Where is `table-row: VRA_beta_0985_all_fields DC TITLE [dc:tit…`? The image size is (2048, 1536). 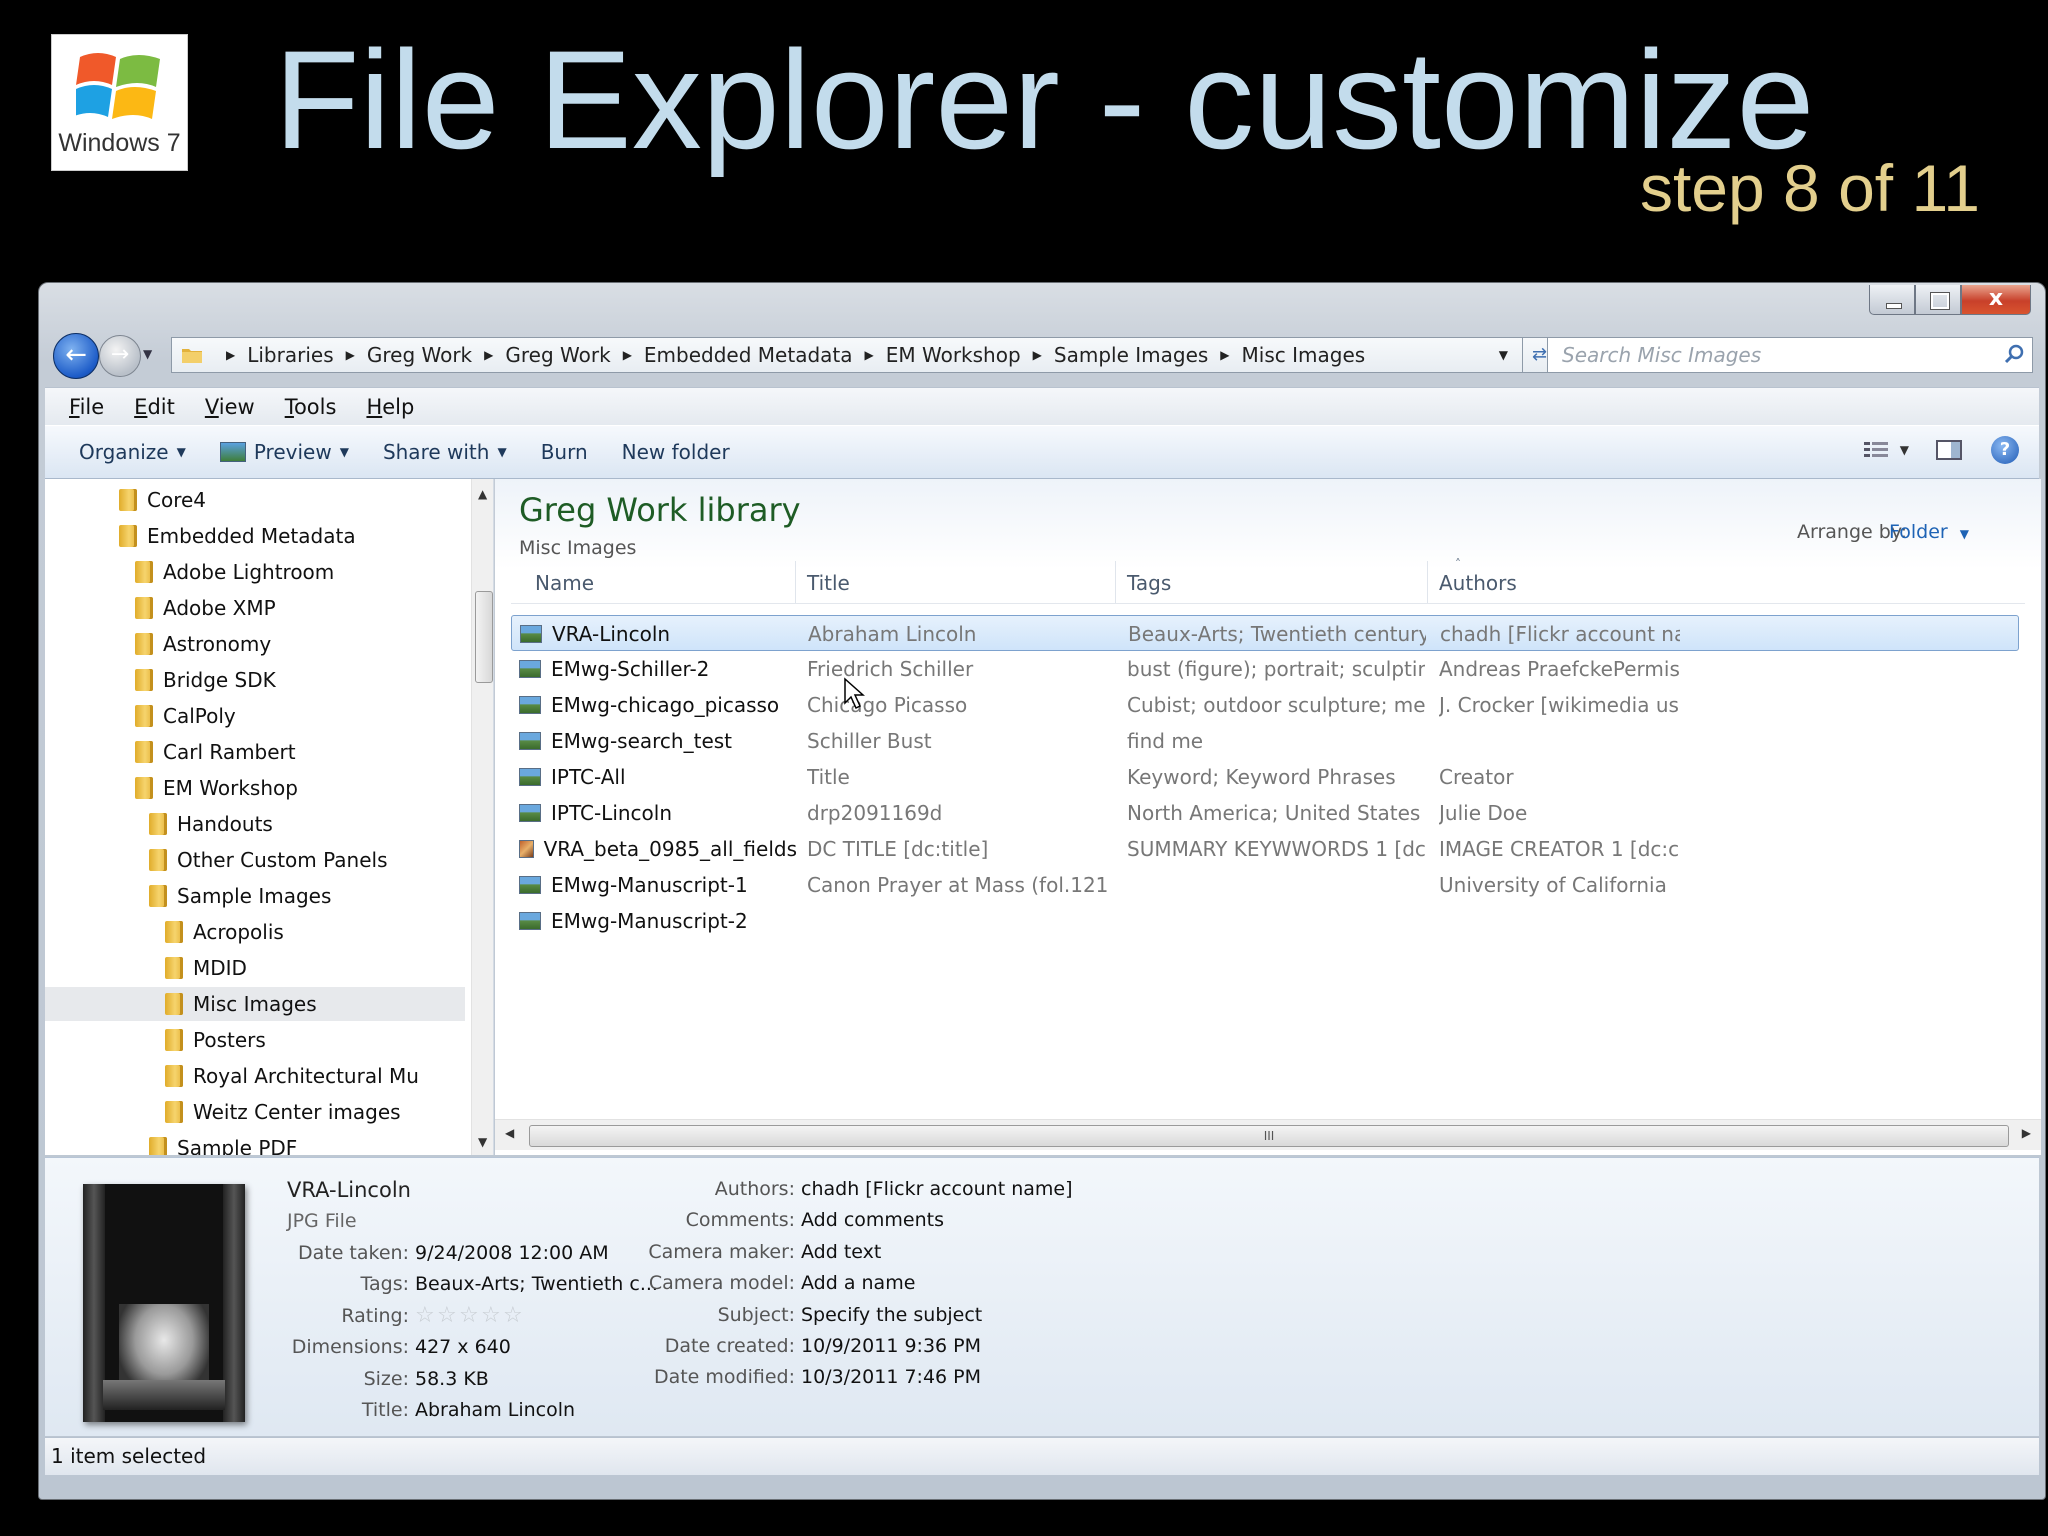 table-row: VRA_beta_0985_all_fields DC TITLE [dc:tit… is located at coordinates (1265, 849).